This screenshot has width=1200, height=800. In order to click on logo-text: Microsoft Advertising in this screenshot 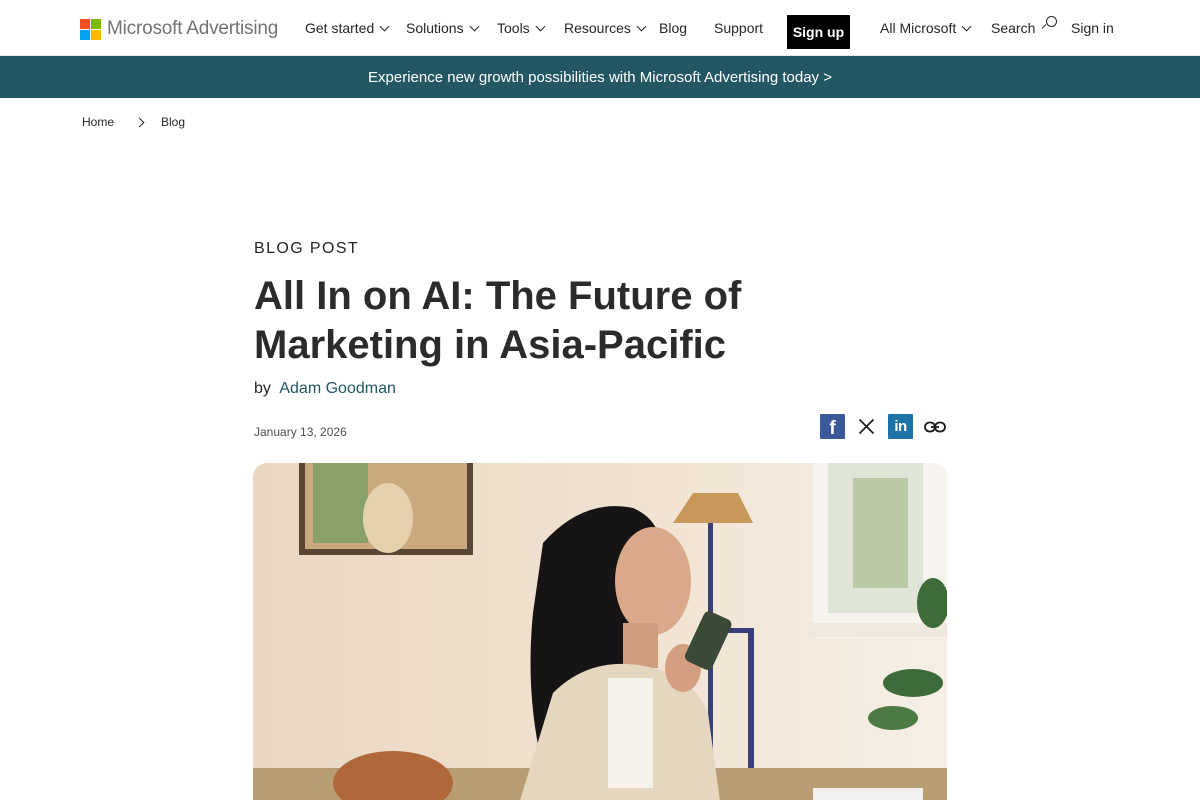, I will do `click(193, 28)`.